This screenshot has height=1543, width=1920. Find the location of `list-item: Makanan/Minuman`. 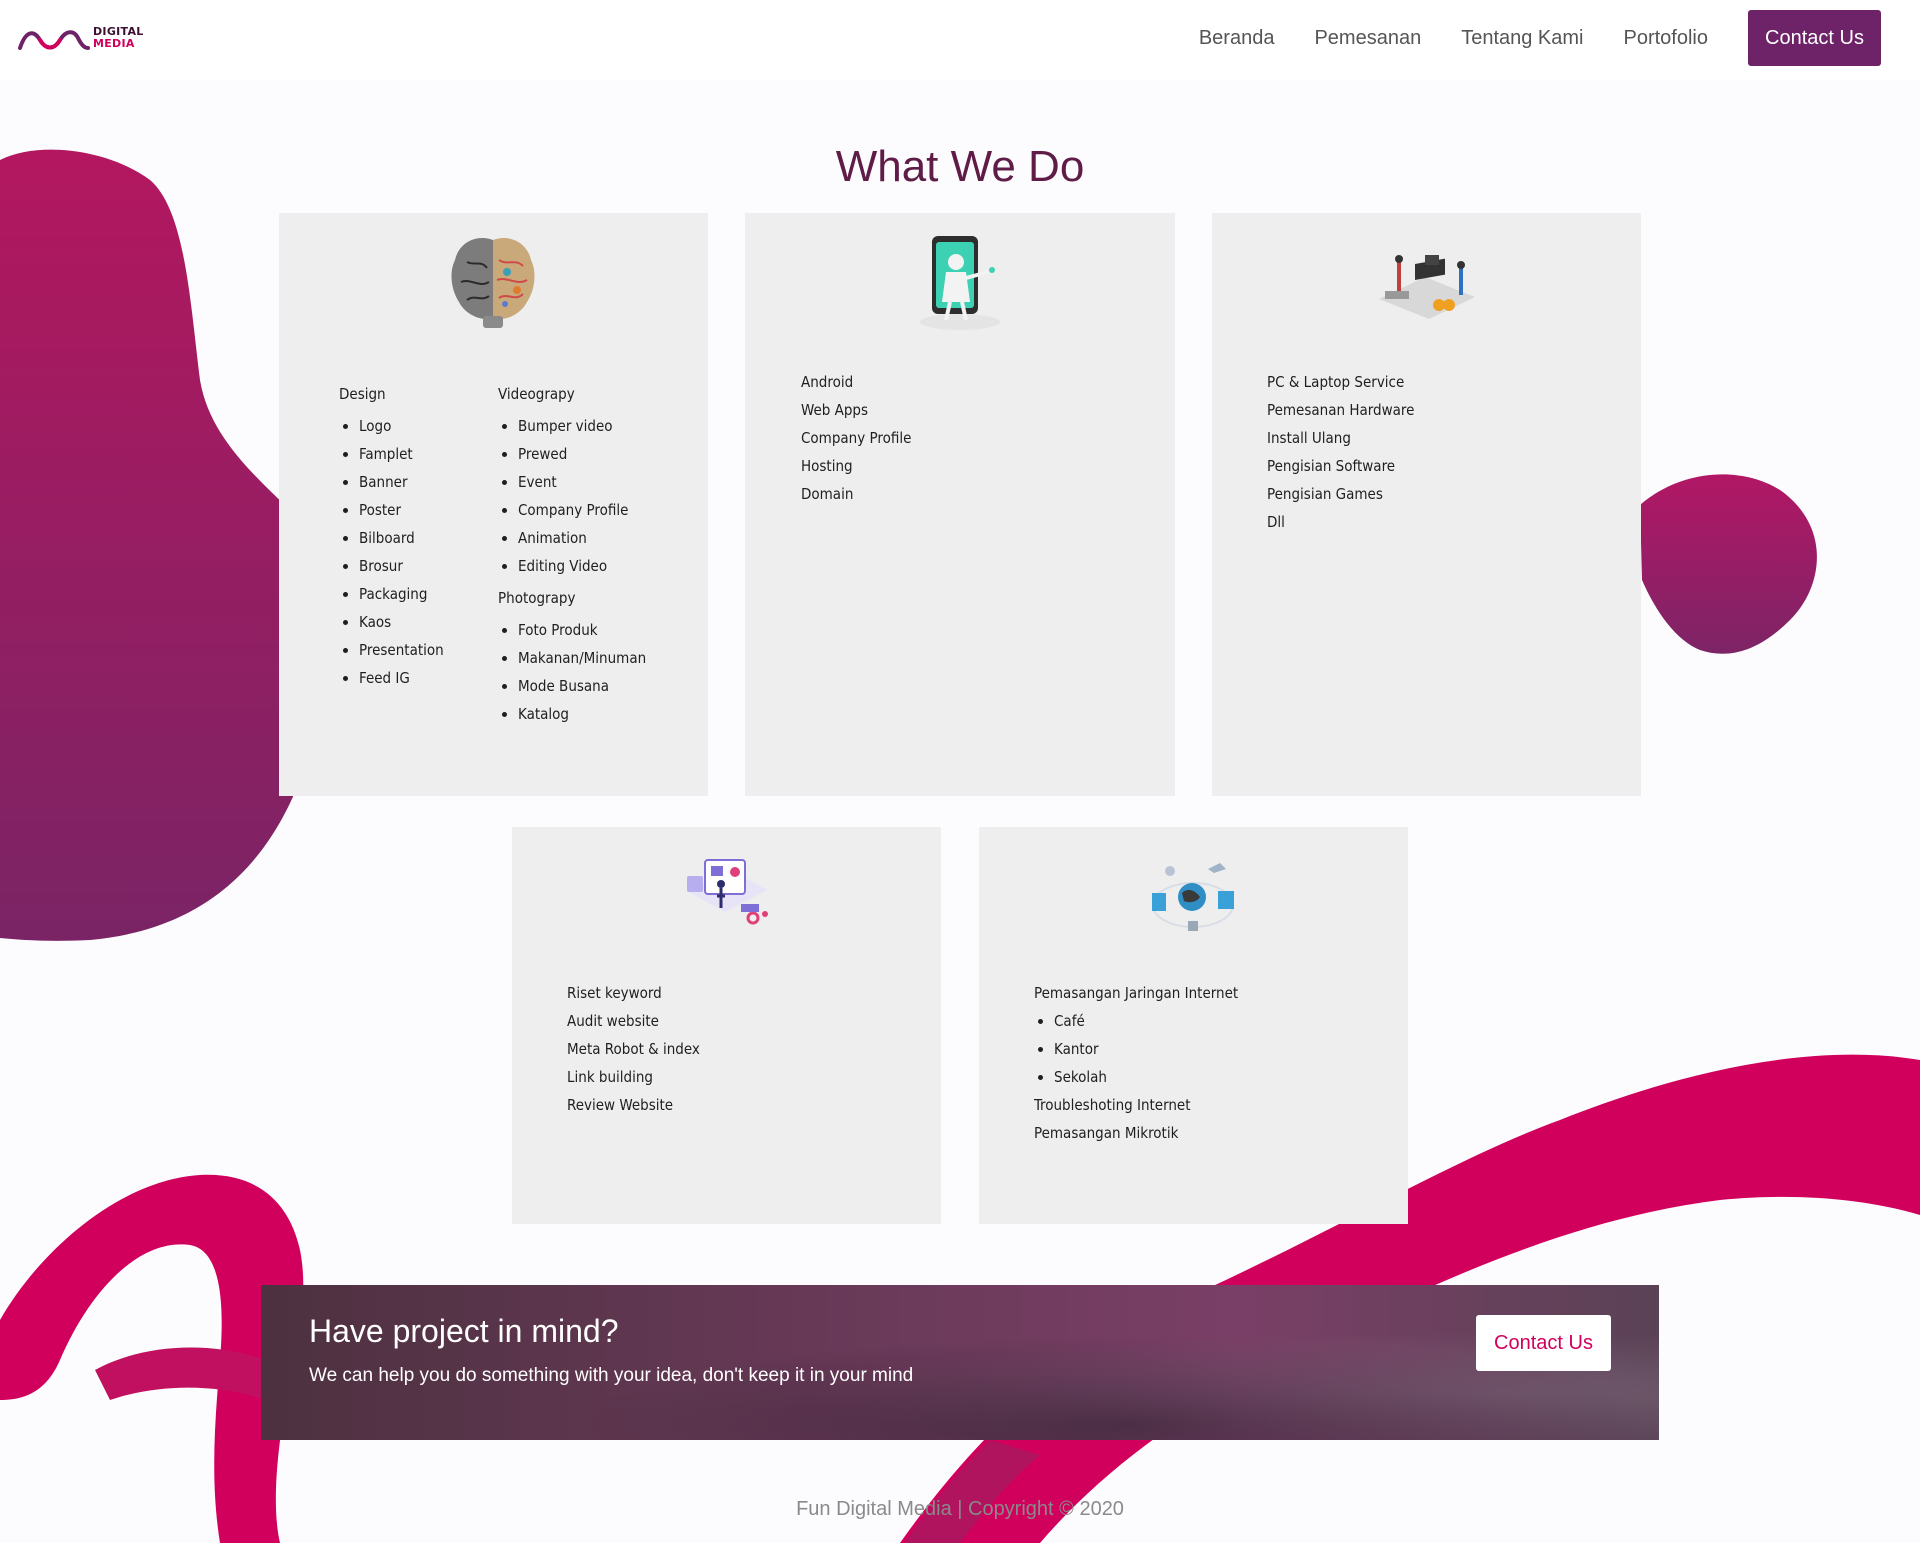

list-item: Makanan/Minuman is located at coordinates (582, 658).